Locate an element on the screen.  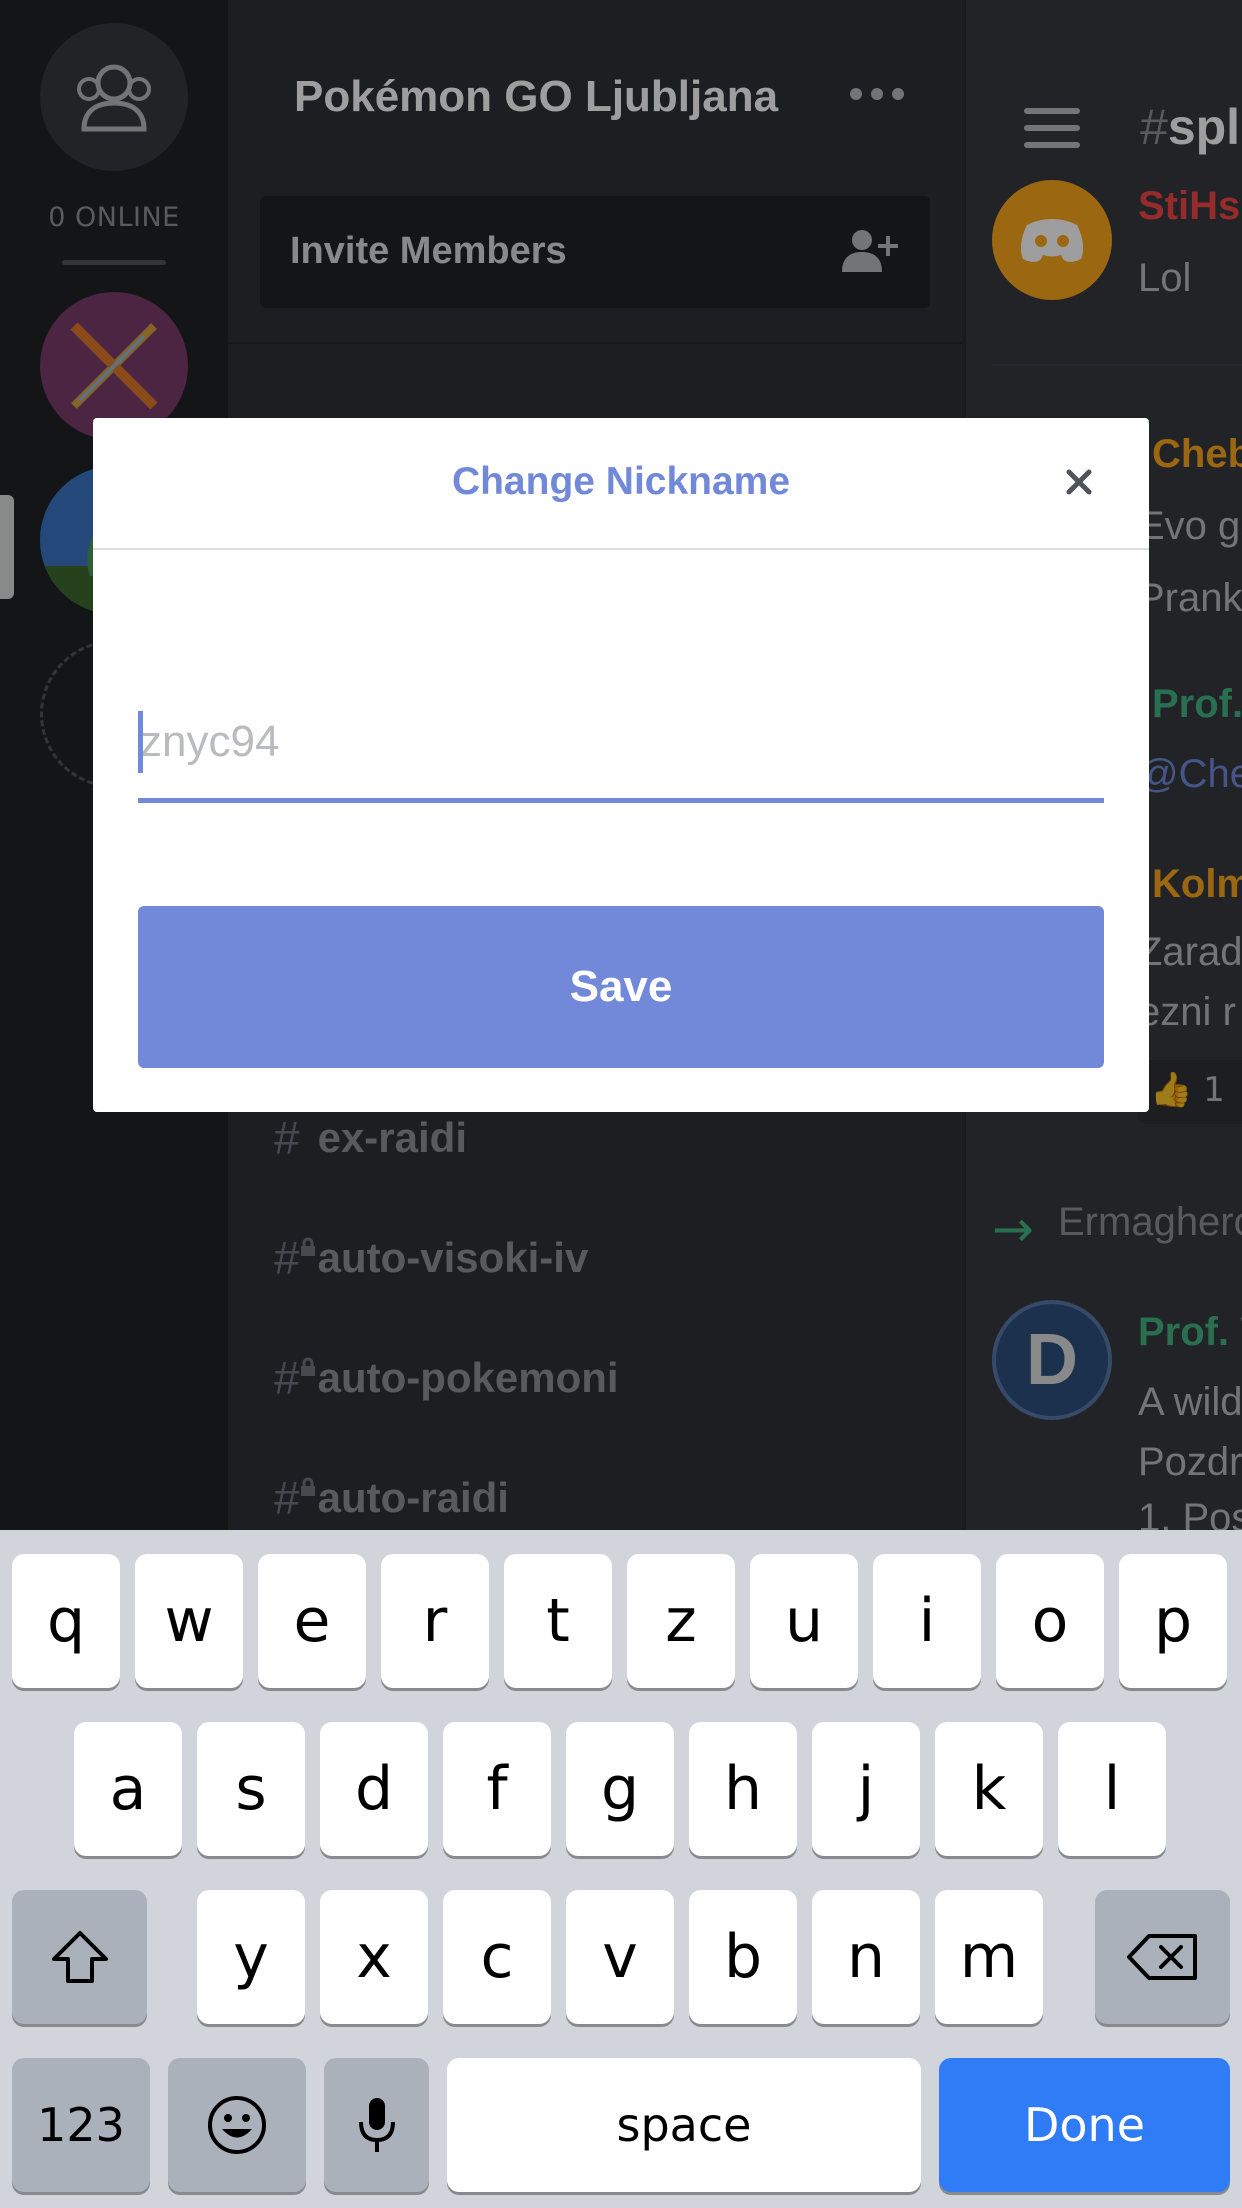
microphone-icon is located at coordinates (376, 2125).